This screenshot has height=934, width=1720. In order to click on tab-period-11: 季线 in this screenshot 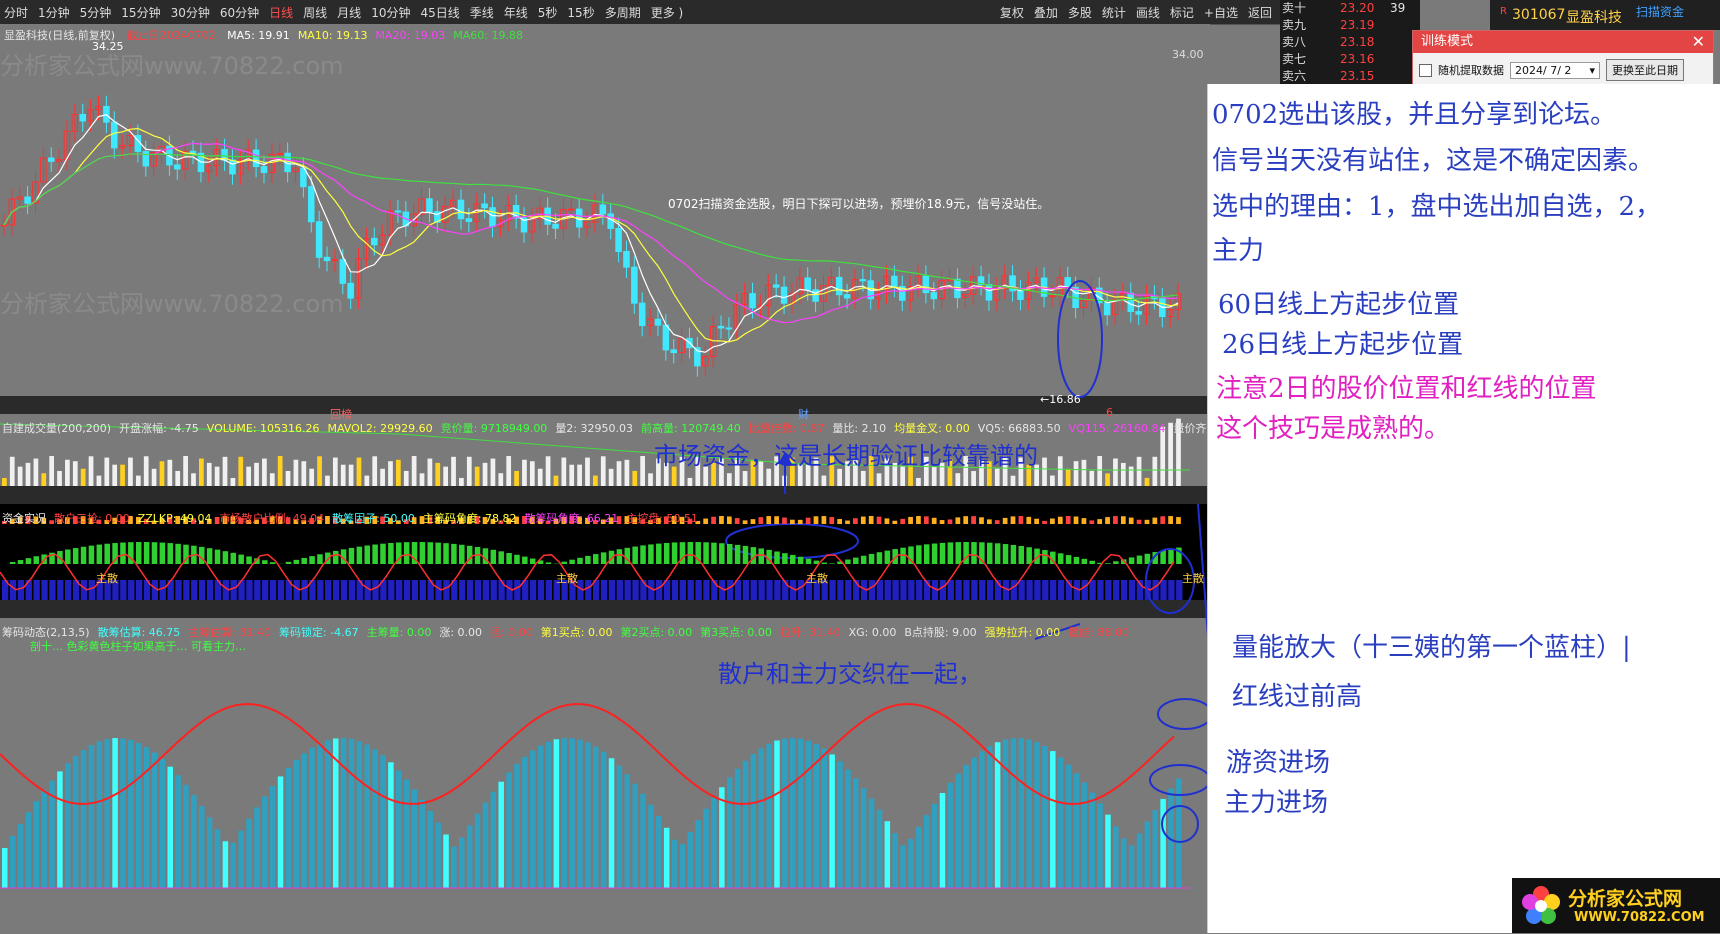, I will do `click(482, 12)`.